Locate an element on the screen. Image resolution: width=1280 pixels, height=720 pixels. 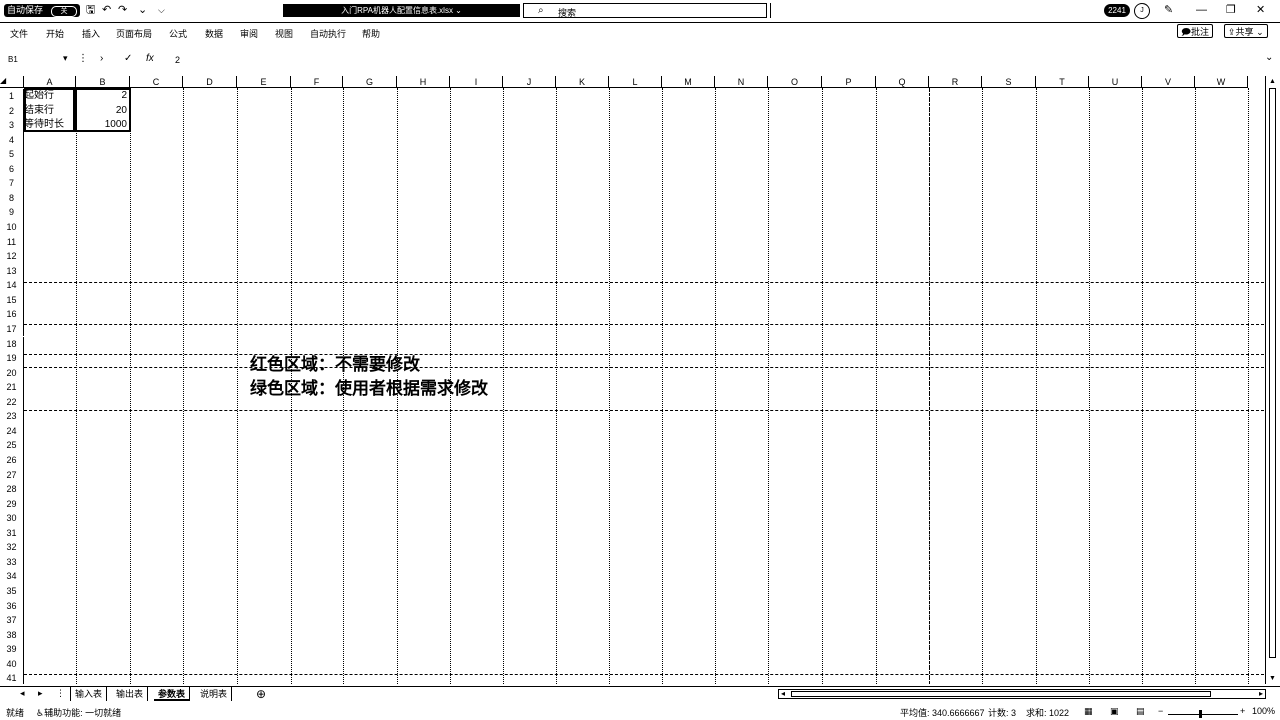
prev-sheet-icon: ◂ is located at coordinates (22, 693).